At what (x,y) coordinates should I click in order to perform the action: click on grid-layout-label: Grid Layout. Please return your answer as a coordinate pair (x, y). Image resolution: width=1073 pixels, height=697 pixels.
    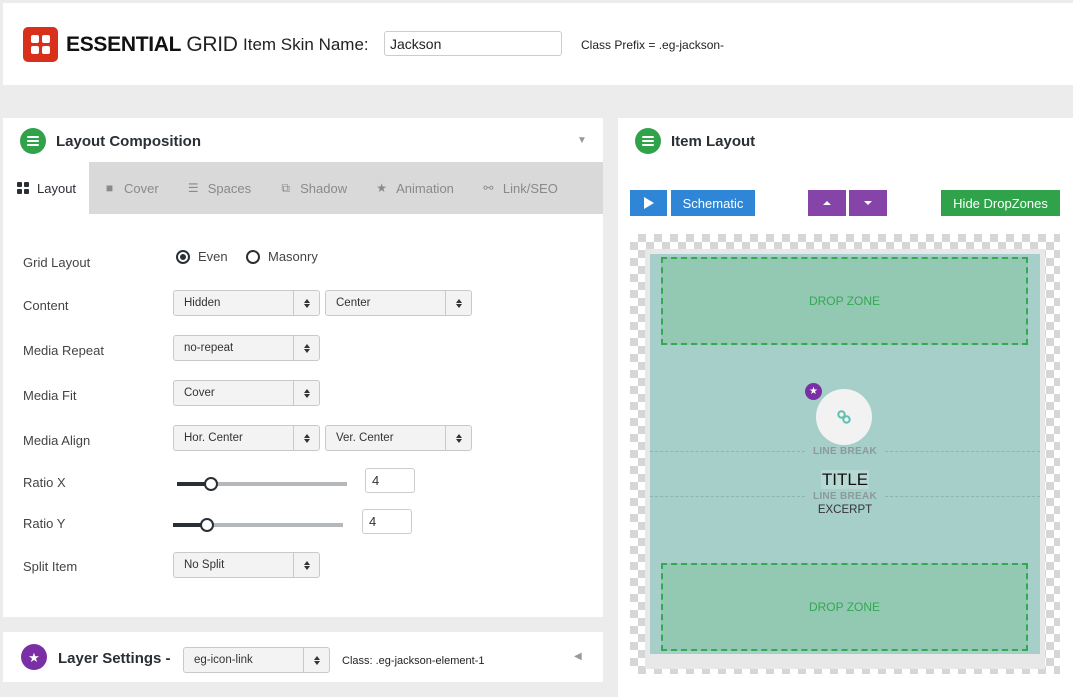
    Looking at the image, I should click on (57, 262).